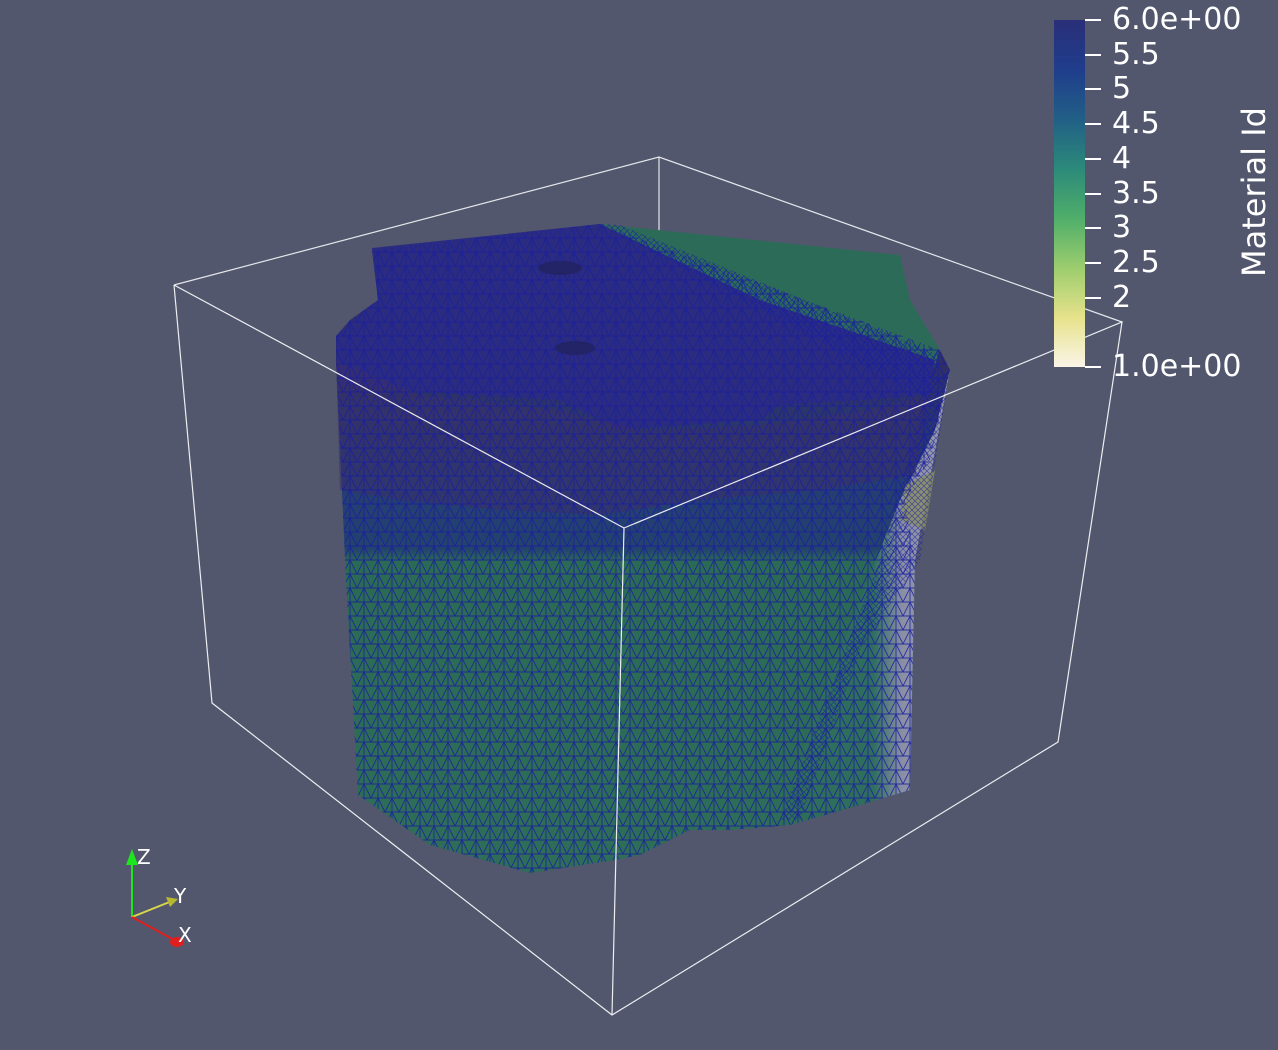 This screenshot has height=1050, width=1278. I want to click on scalar-bar-tick-label: 4, so click(1122, 158).